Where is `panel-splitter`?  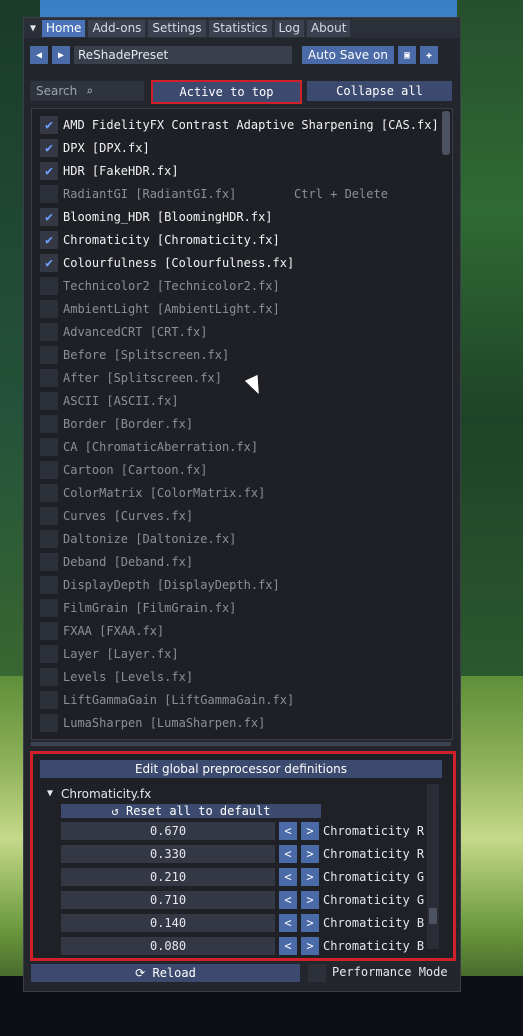 panel-splitter is located at coordinates (241, 744).